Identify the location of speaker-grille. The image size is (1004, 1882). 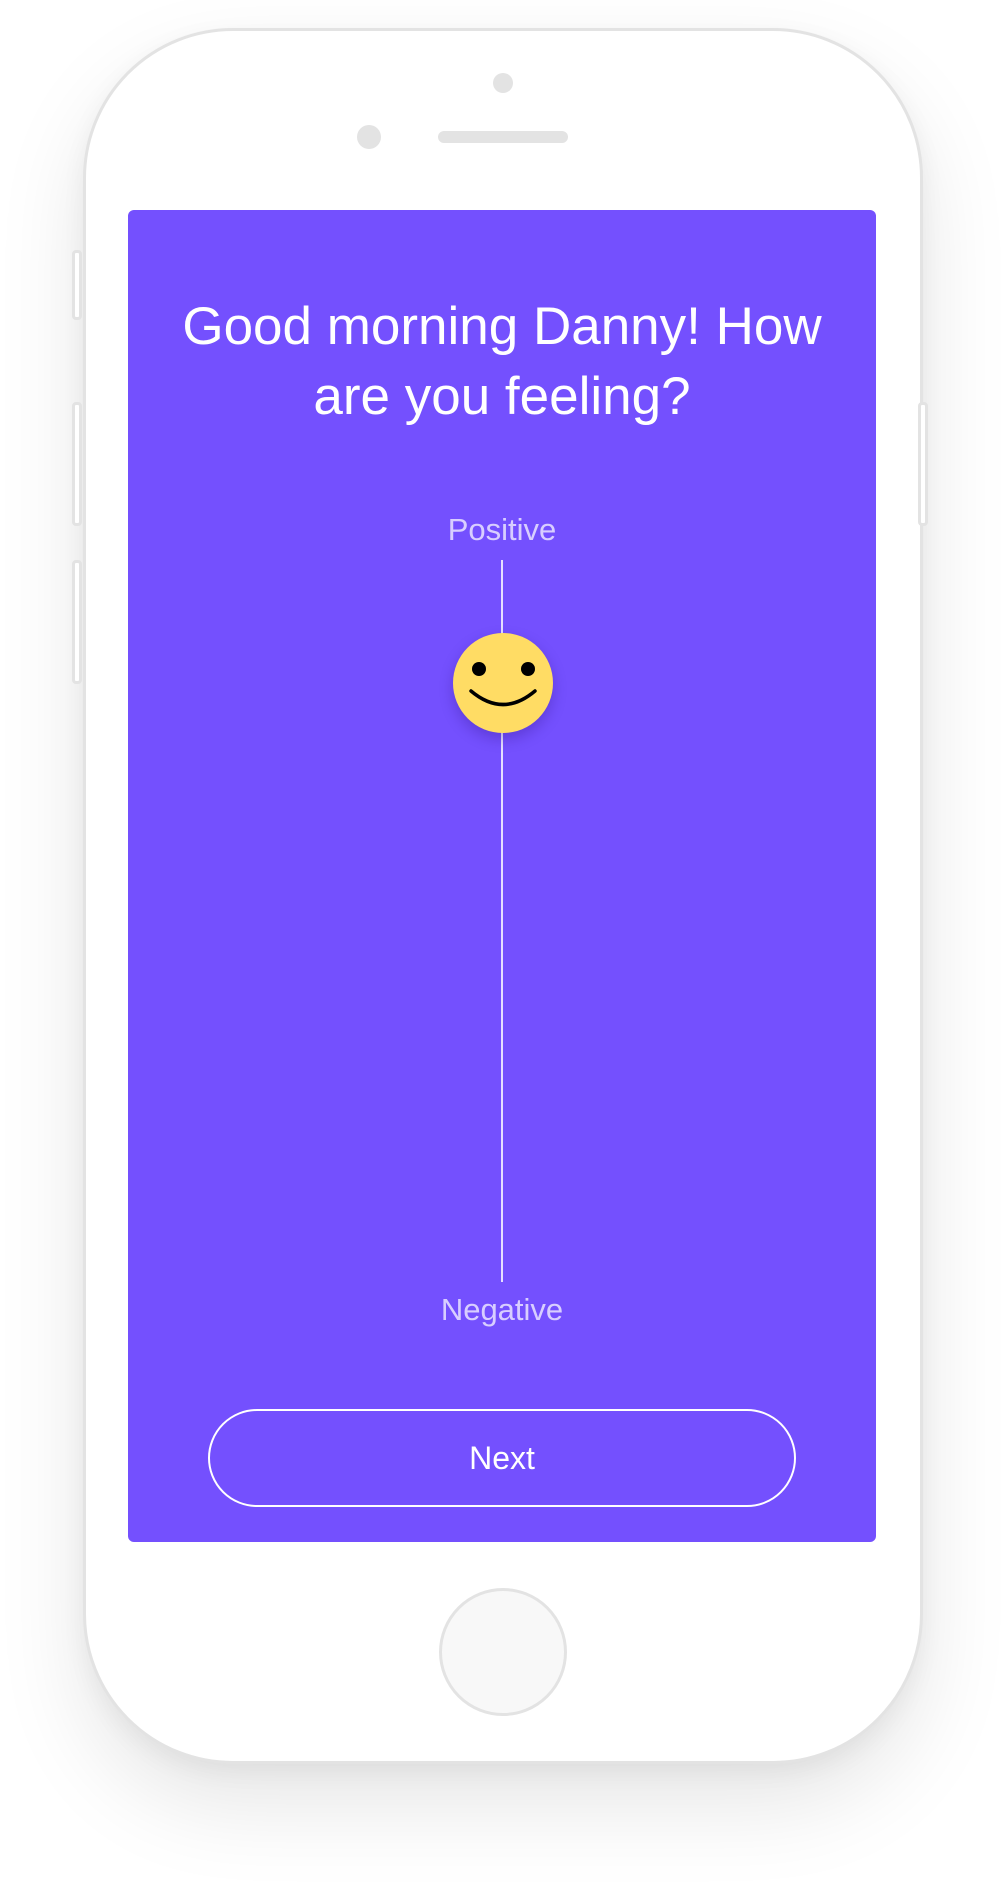
(503, 137).